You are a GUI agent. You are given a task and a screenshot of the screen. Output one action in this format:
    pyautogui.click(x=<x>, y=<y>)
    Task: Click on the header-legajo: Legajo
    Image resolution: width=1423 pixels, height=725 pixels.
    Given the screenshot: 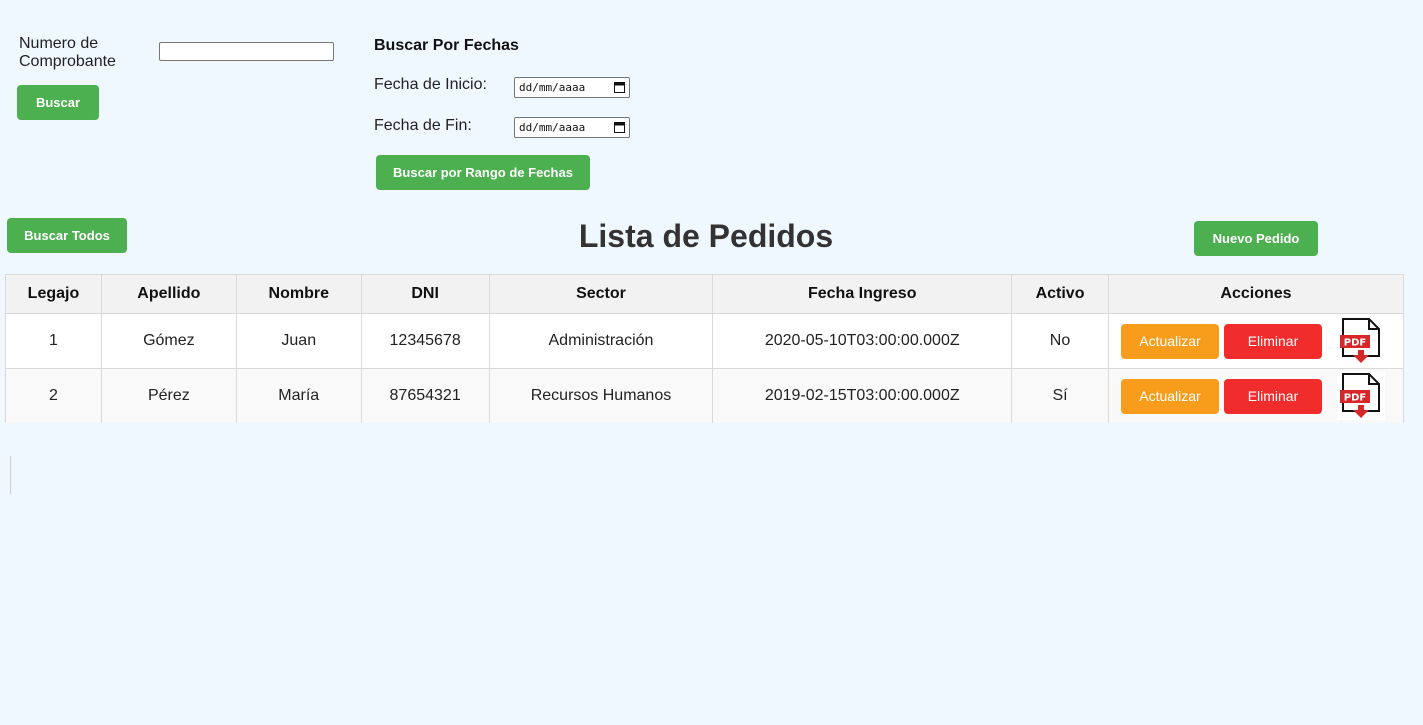 What is the action you would take?
    pyautogui.click(x=53, y=294)
    